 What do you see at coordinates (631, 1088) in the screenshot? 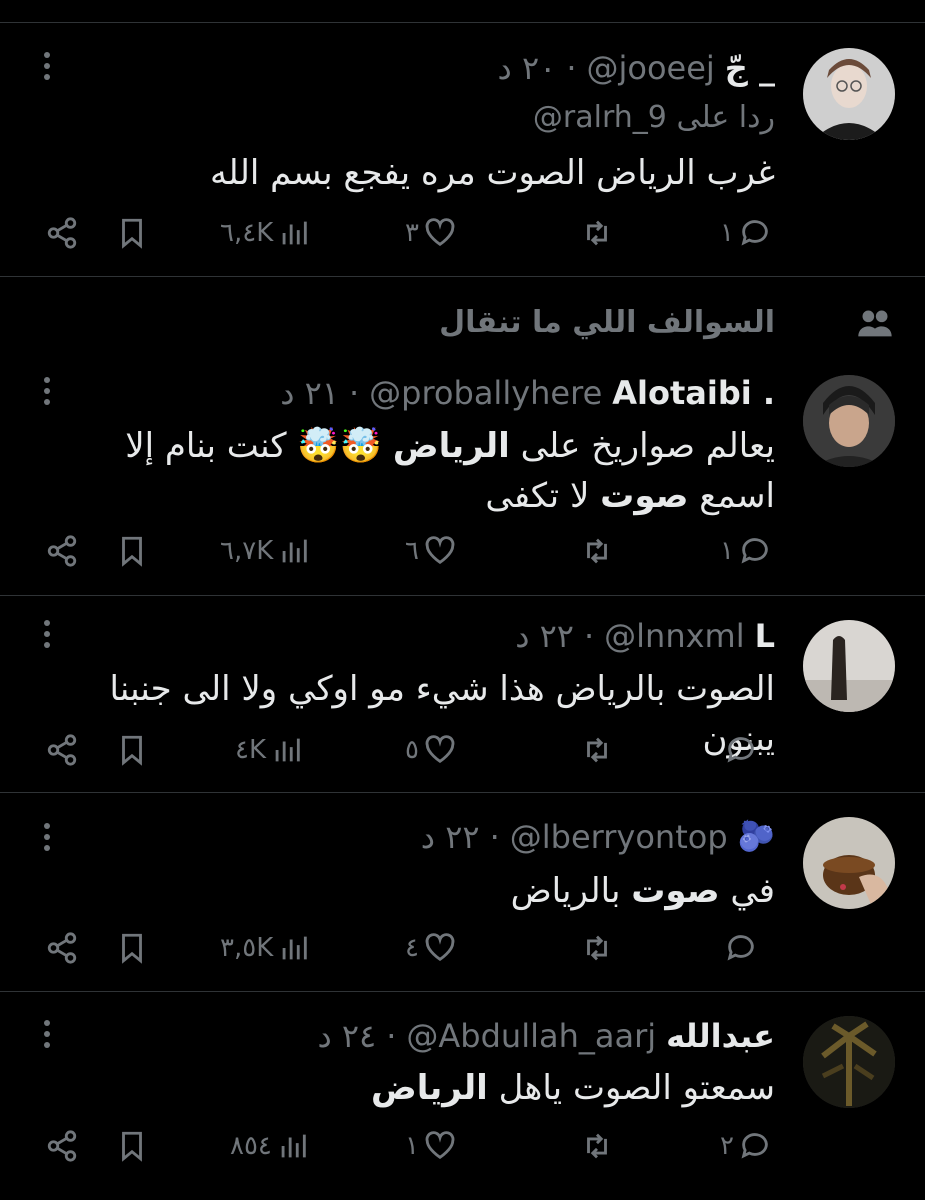
I see `text-part: سمعتو الصوت ياهل` at bounding box center [631, 1088].